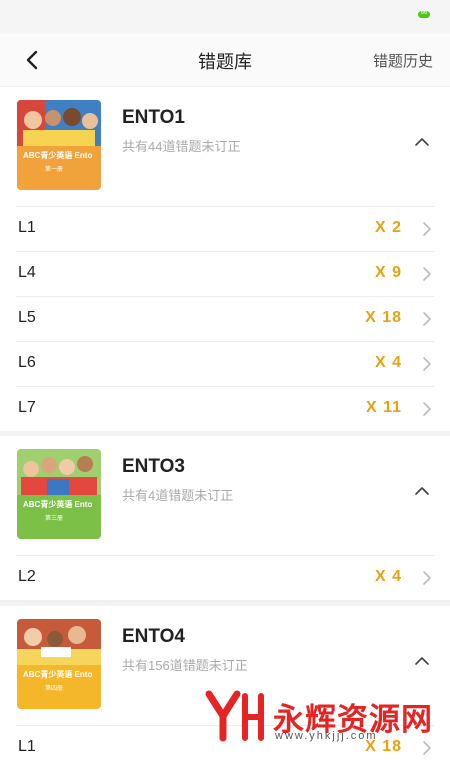 The height and width of the screenshot is (770, 450). What do you see at coordinates (234, 716) in the screenshot?
I see `watermark-logo-icon` at bounding box center [234, 716].